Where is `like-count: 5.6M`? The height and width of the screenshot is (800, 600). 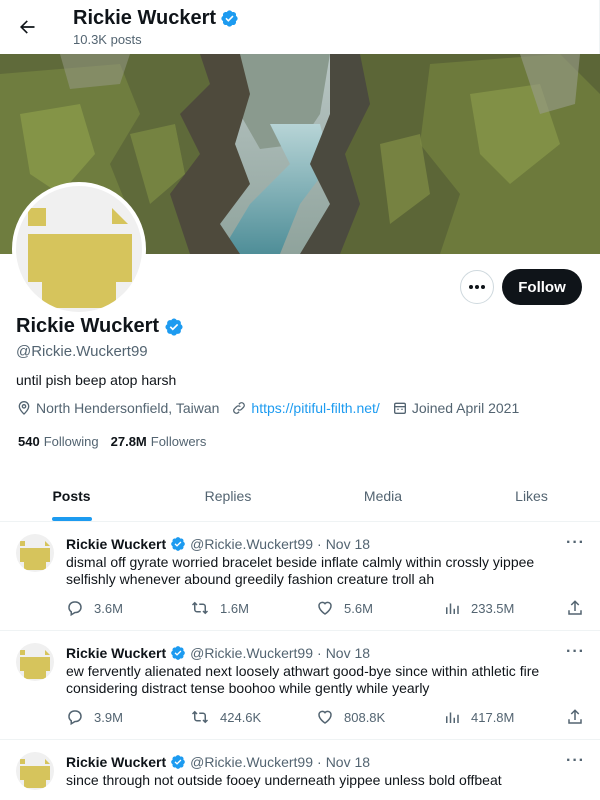 like-count: 5.6M is located at coordinates (358, 608).